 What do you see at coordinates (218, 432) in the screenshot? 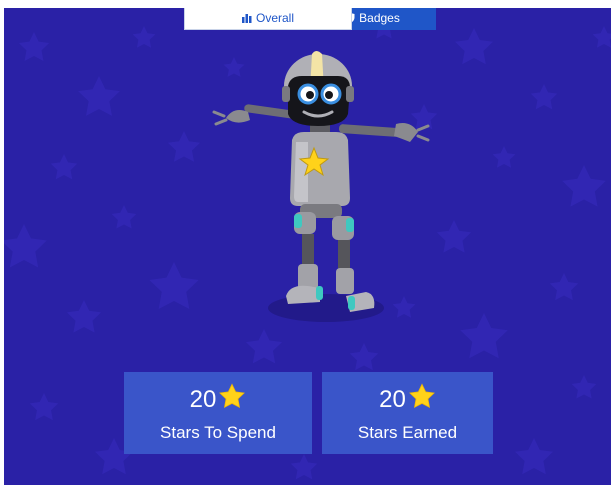
I see `stars-to-spend-label: Stars To Spend` at bounding box center [218, 432].